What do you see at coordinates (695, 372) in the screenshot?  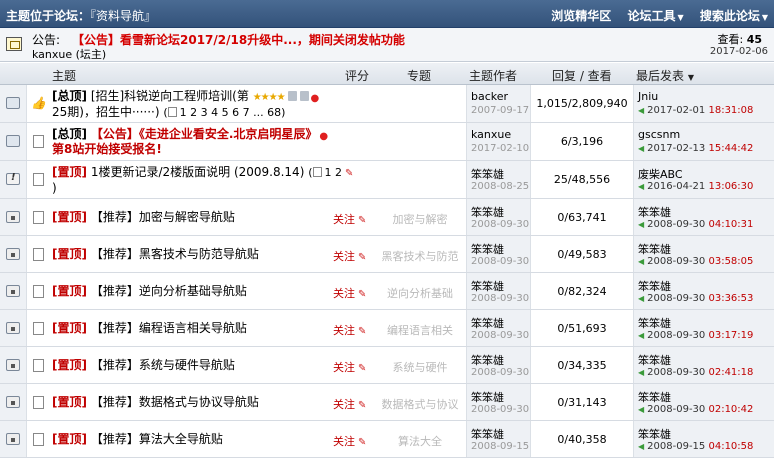 I see `last-post-time: ◀ 2008-09-30 02:41:18` at bounding box center [695, 372].